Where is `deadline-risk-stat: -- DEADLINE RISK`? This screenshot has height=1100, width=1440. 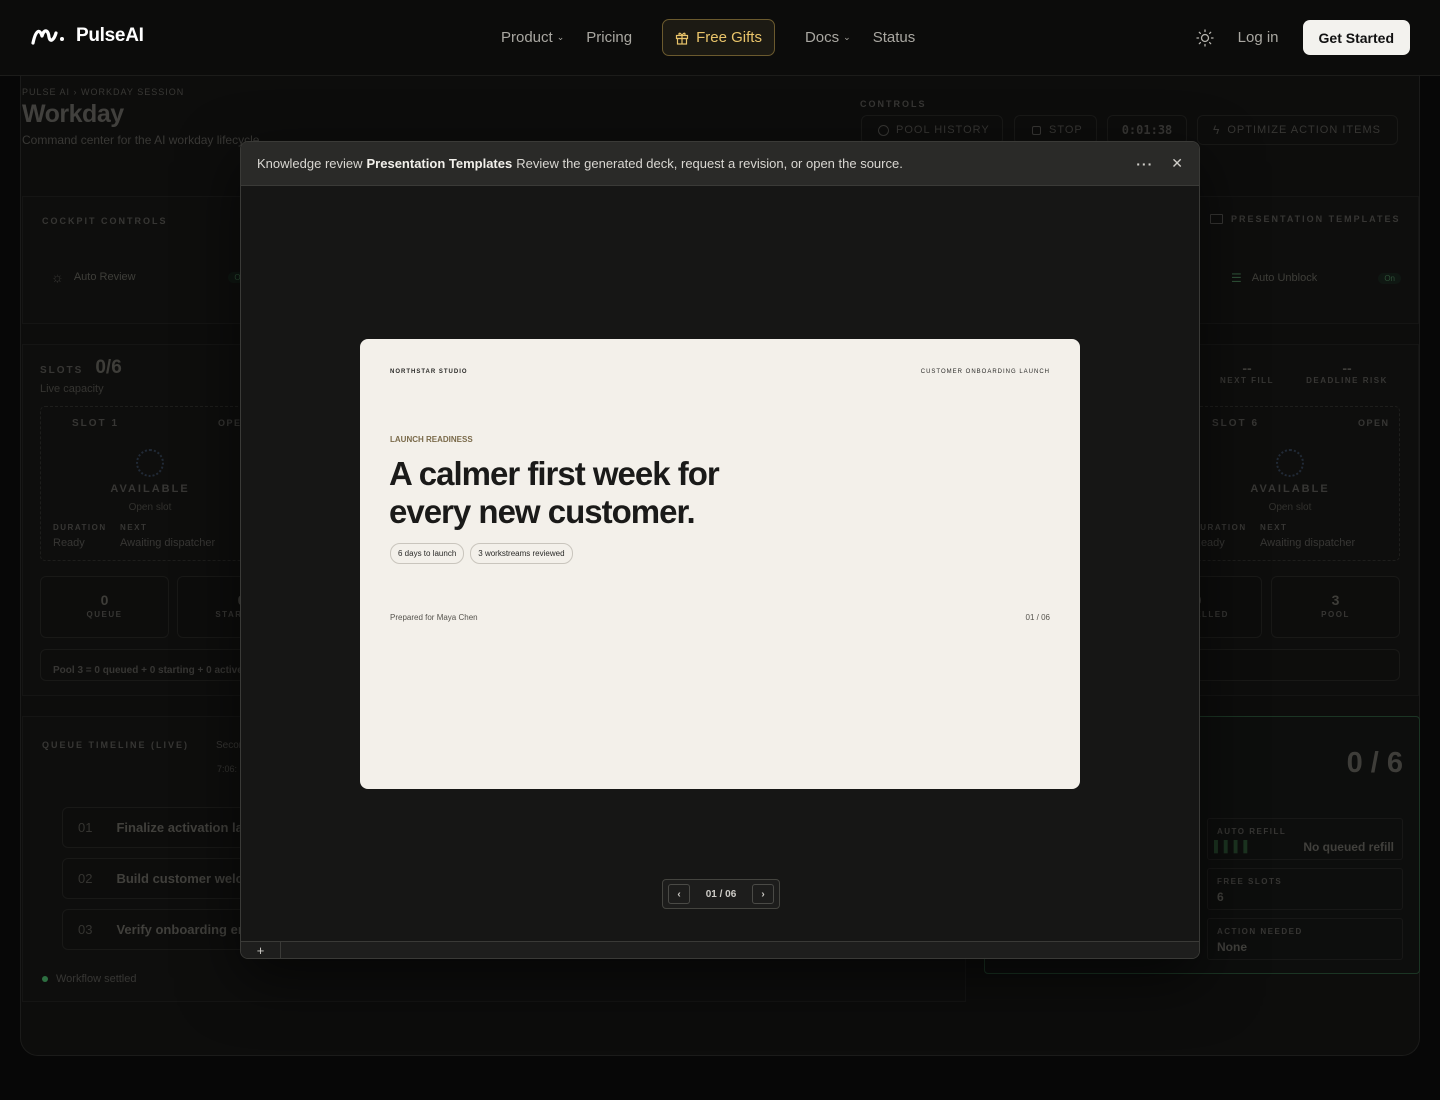
deadline-risk-stat: -- DEADLINE RISK is located at coordinates (1347, 372).